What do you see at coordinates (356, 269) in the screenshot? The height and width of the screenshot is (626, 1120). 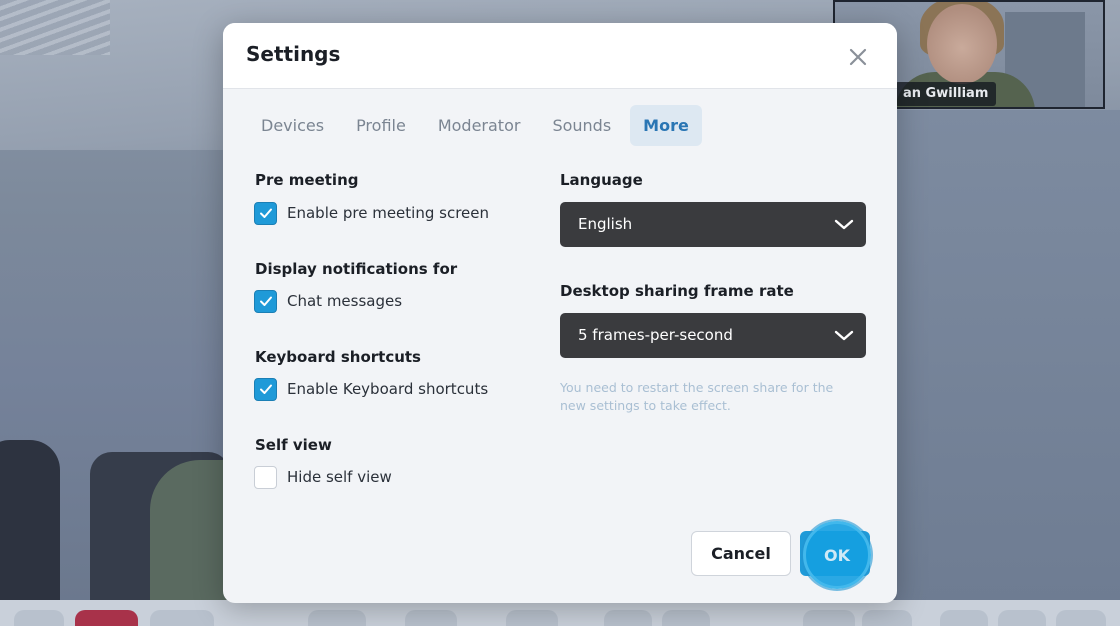 I see `notifications-heading: Display notifications for` at bounding box center [356, 269].